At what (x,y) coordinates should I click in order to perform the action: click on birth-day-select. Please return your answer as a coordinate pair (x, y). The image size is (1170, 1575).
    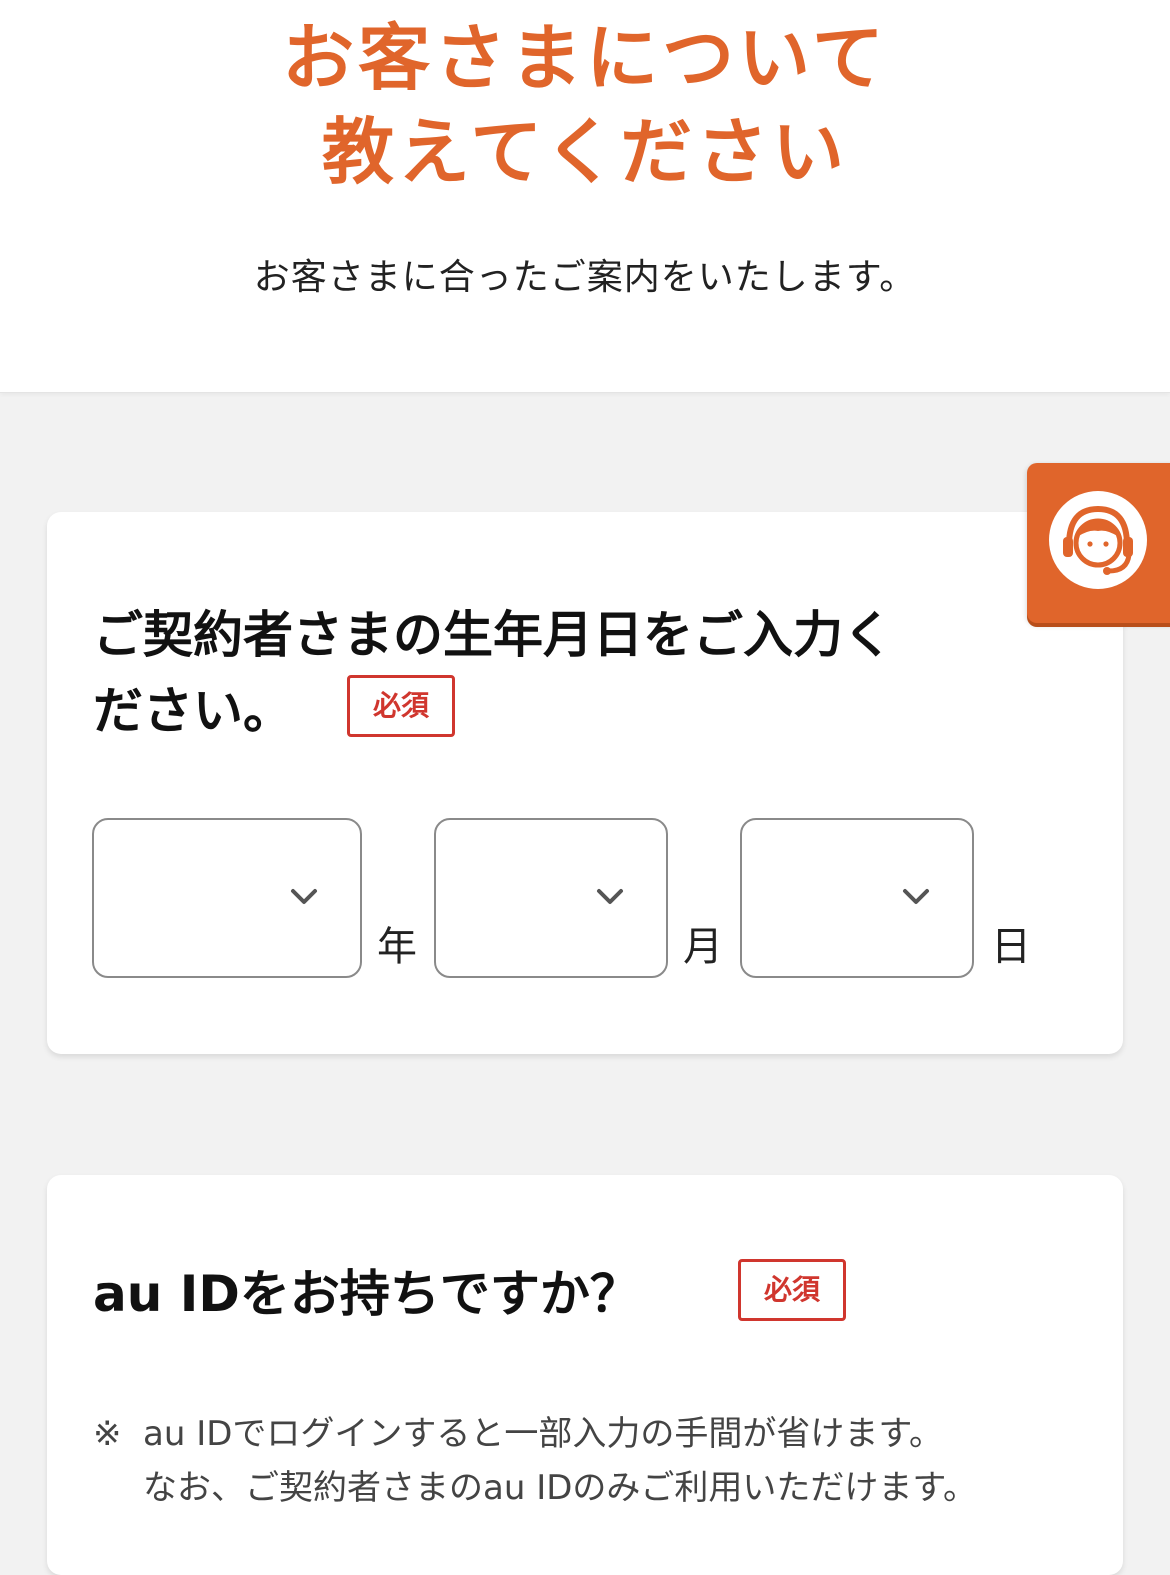
    Looking at the image, I should click on (857, 898).